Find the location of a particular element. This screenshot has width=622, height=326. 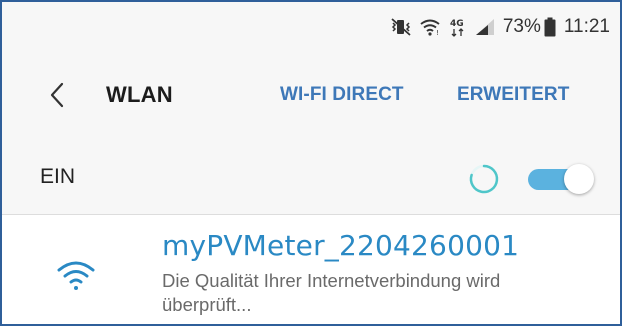

battery-percent: 73% is located at coordinates (521, 26).